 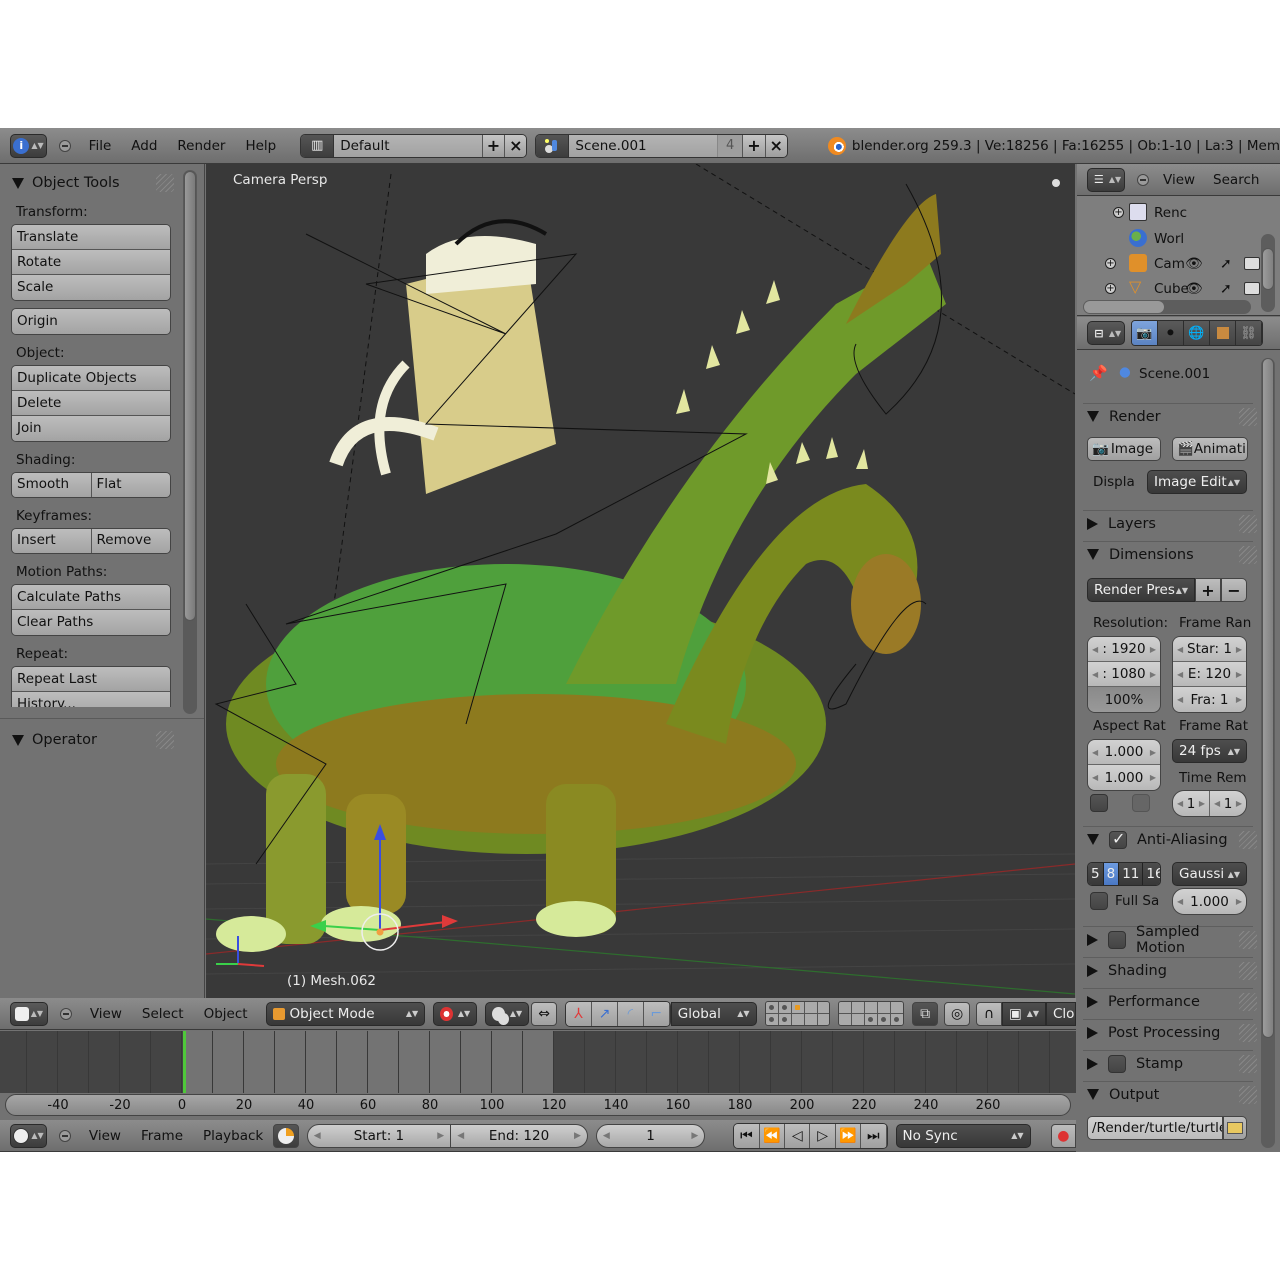 I want to click on expand-icon: +, so click(x=1110, y=263).